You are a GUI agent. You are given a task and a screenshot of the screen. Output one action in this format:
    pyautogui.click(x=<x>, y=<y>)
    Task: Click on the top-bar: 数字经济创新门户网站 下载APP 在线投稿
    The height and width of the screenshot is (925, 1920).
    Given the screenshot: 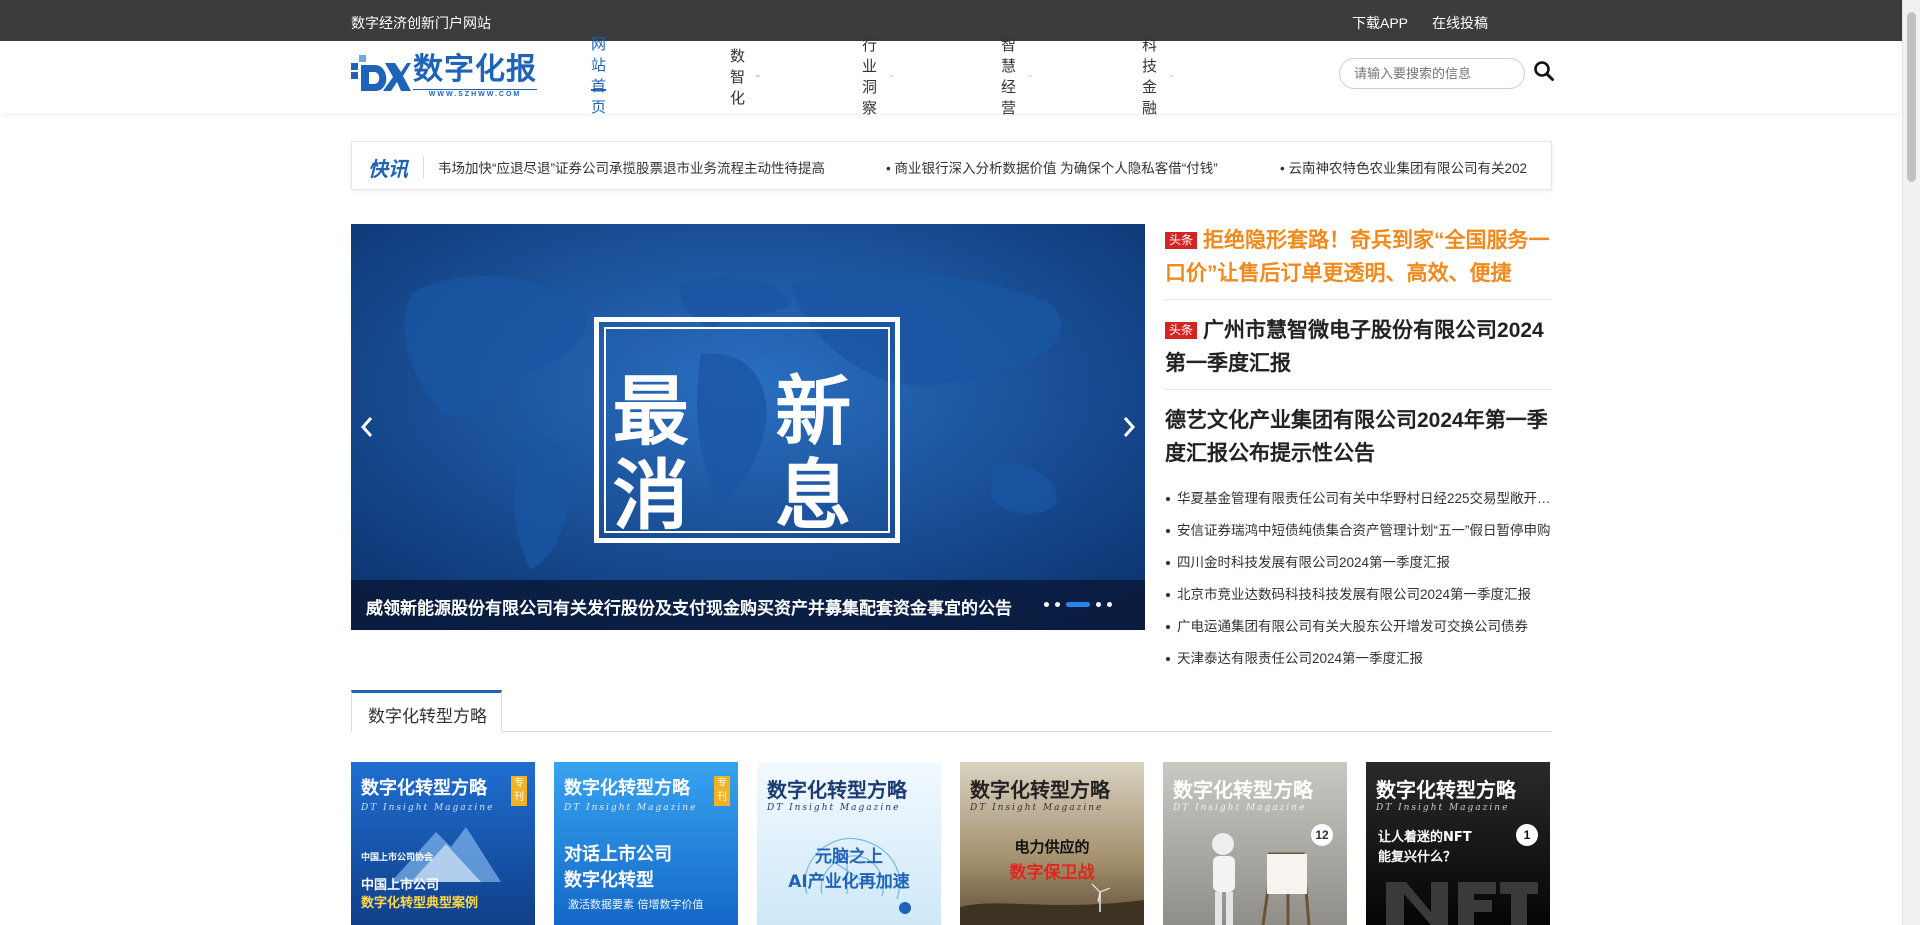 What is the action you would take?
    pyautogui.click(x=960, y=20)
    